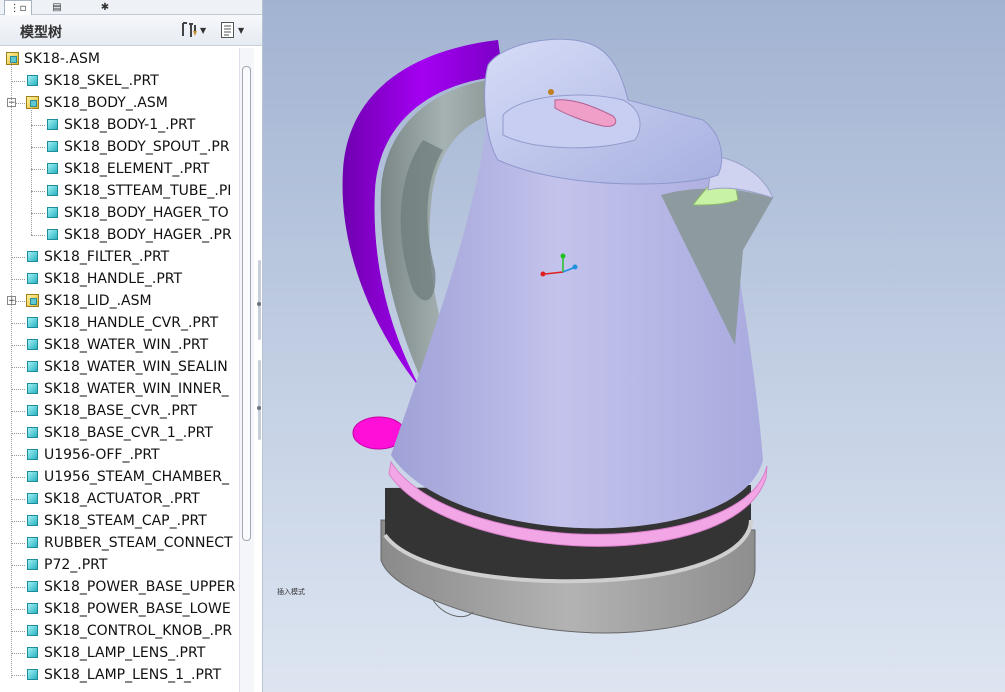 The image size is (1005, 692). I want to click on tree-item: SK18_BASE_CVR_1_.PRT, so click(119, 433).